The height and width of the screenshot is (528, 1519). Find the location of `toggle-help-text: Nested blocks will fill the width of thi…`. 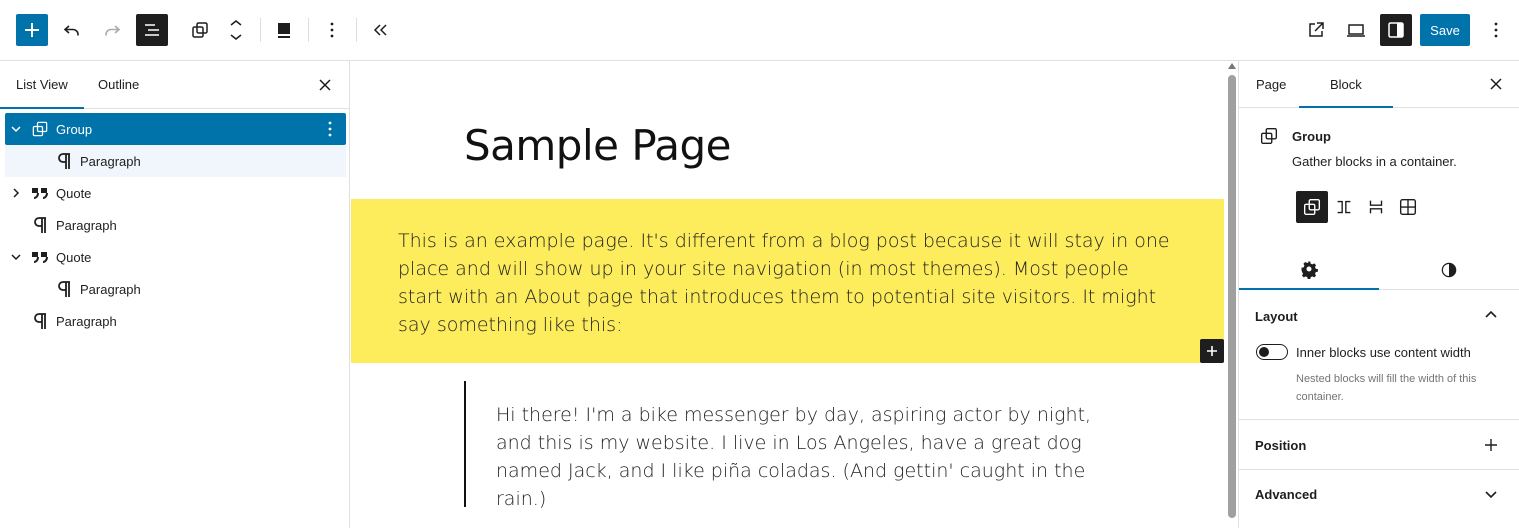

toggle-help-text: Nested blocks will fill the width of thi… is located at coordinates (1386, 388).